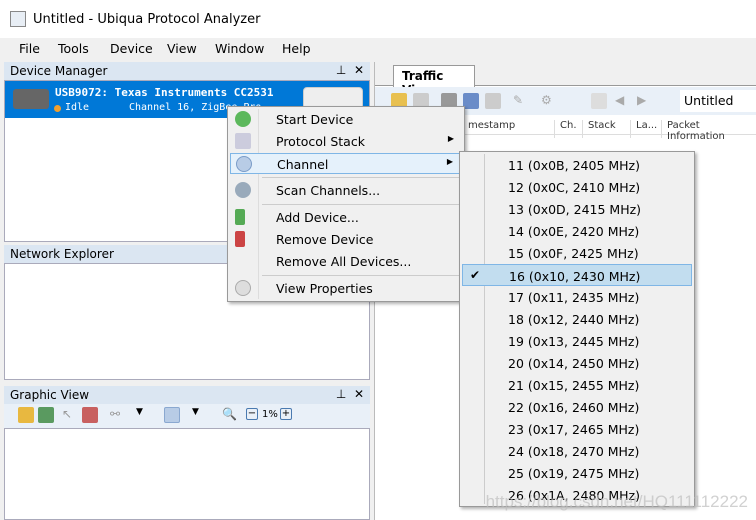 Image resolution: width=756 pixels, height=520 pixels. Describe the element at coordinates (574, 473) in the screenshot. I see `channel-label: 25 (0x19, 2475 MHz)` at that location.